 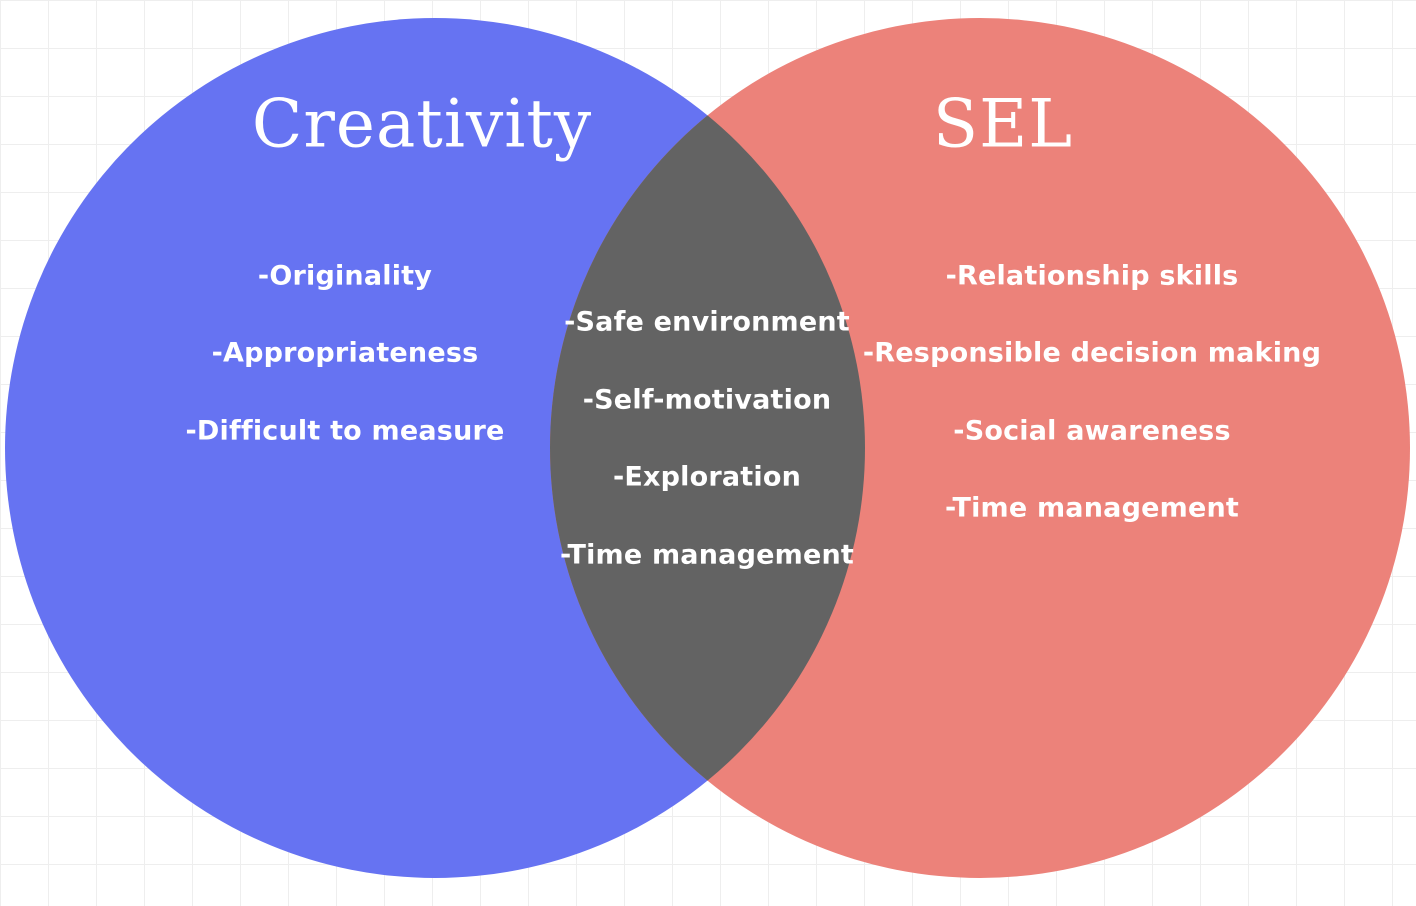 What do you see at coordinates (345, 353) in the screenshot?
I see `creativity-item: -Appropriateness` at bounding box center [345, 353].